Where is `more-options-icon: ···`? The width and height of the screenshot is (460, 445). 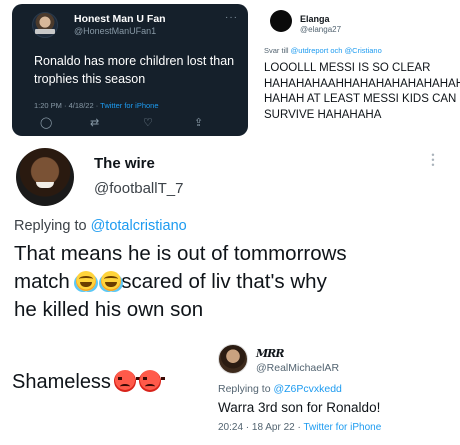 more-options-icon: ··· is located at coordinates (231, 17).